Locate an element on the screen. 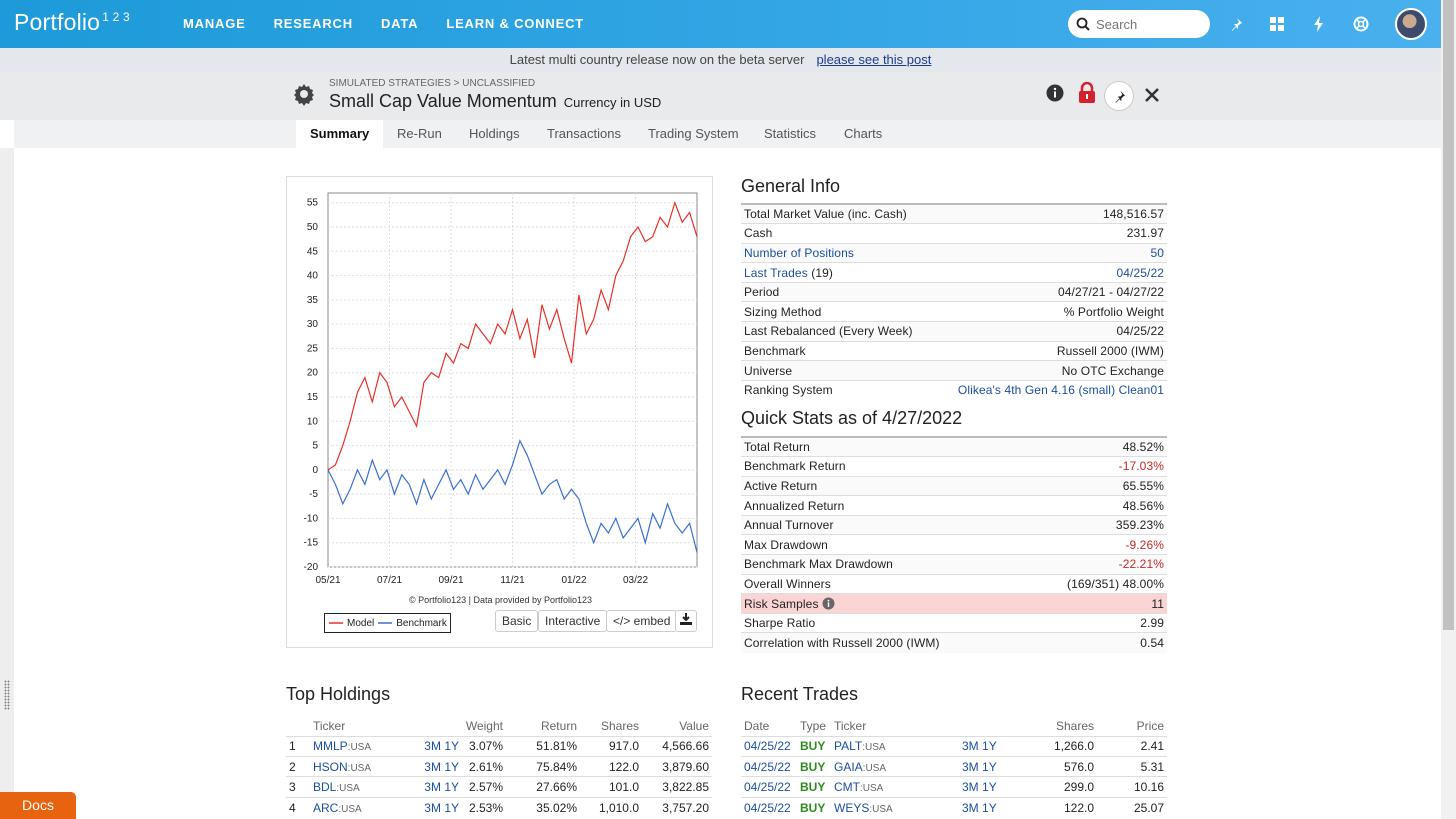 The image size is (1456, 819). portfolio123-logo: Portfolio 1 2 3 is located at coordinates (72, 22).